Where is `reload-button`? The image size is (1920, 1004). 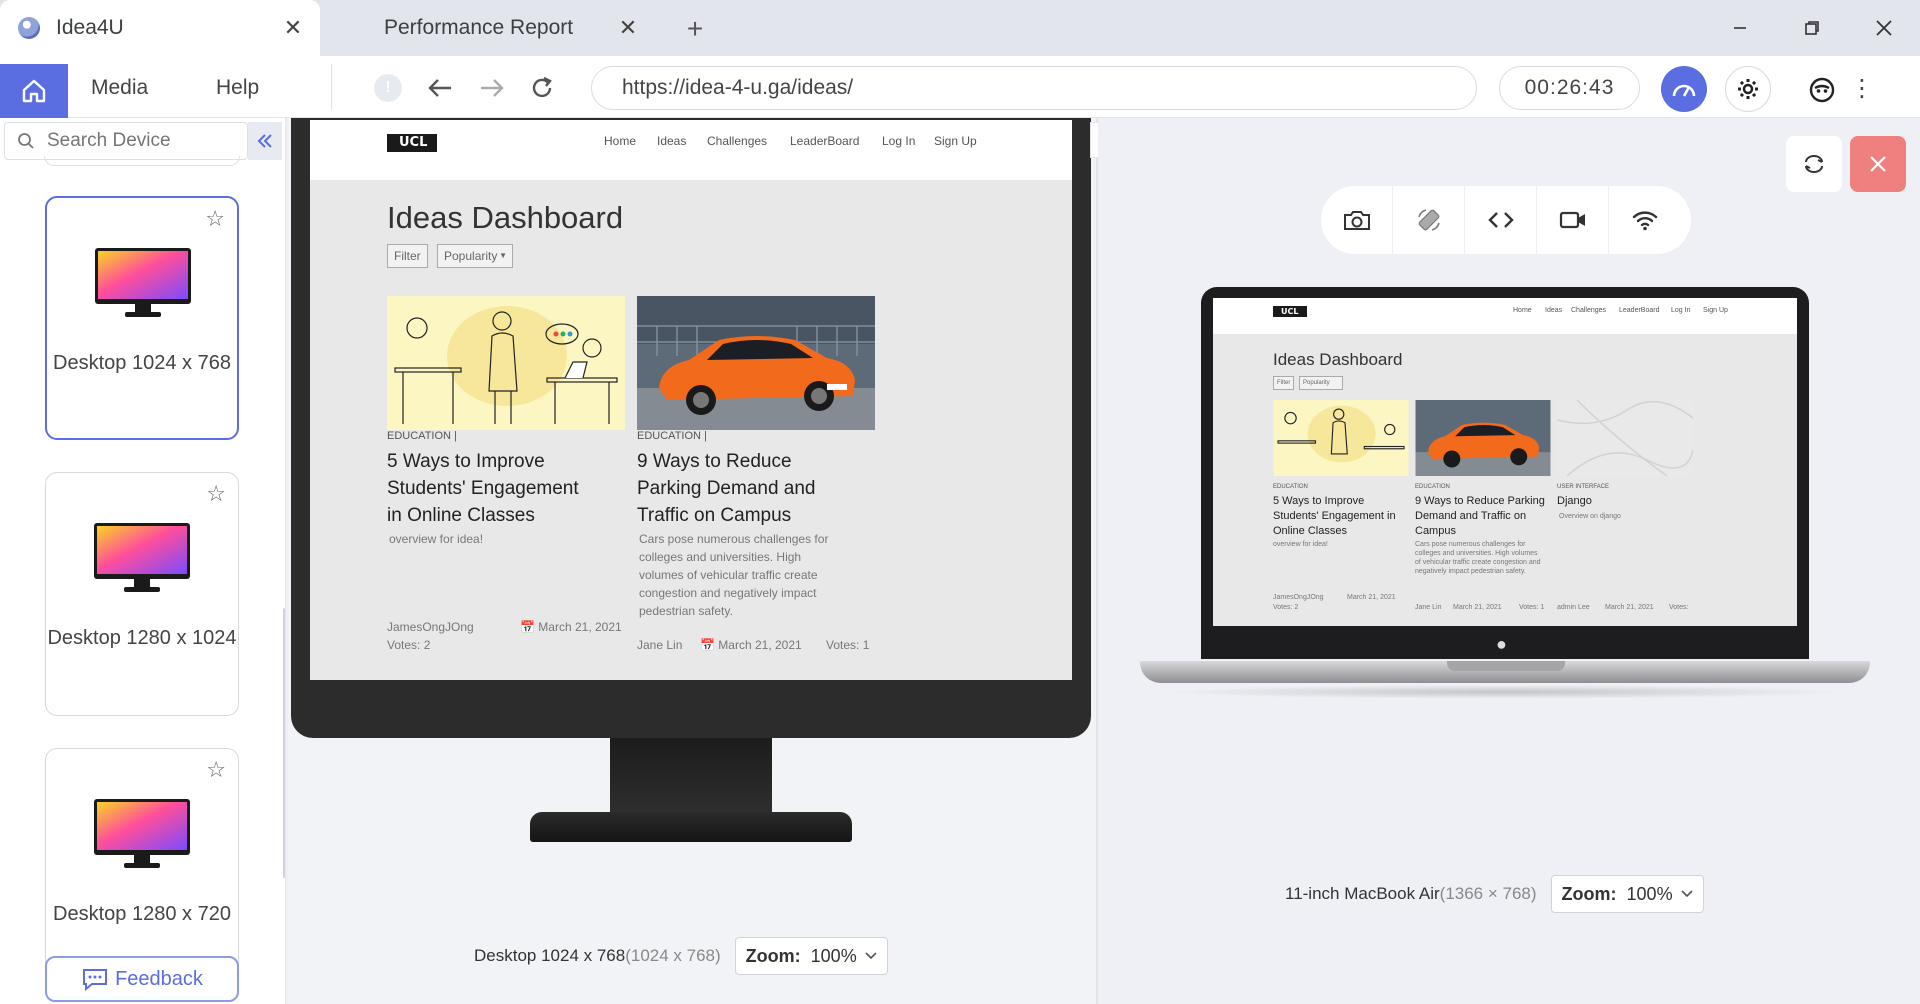
reload-button is located at coordinates (542, 88).